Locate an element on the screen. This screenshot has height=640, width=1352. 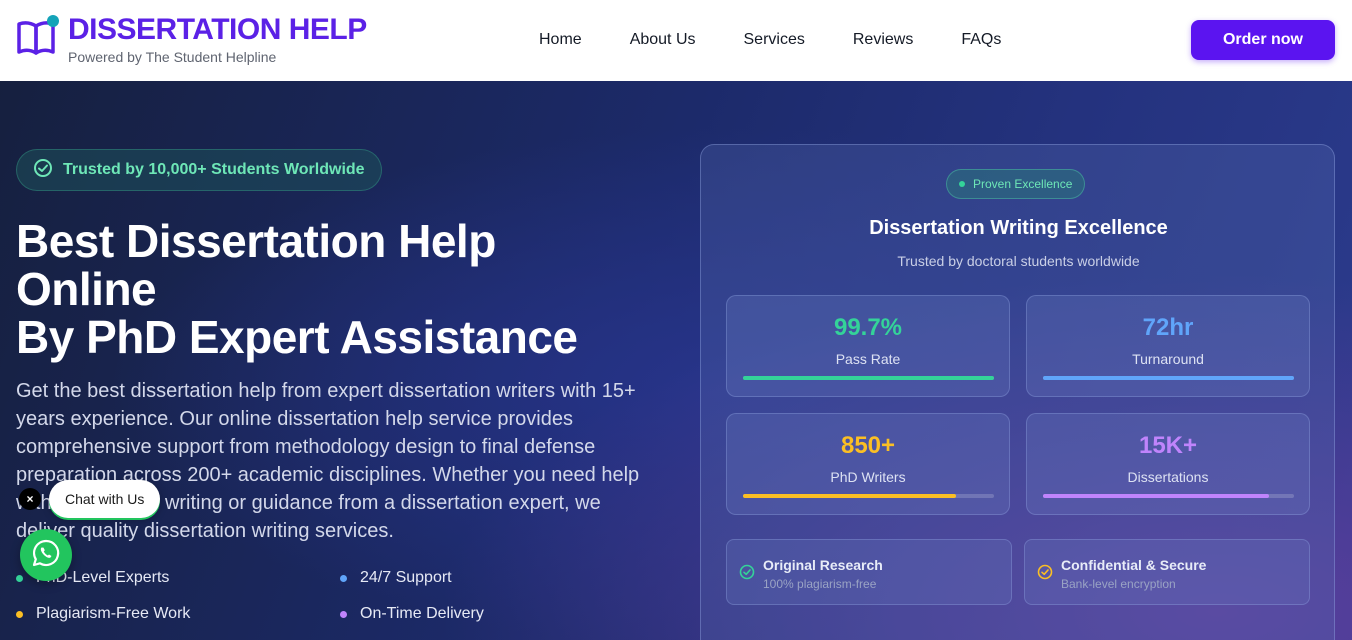
feature-label: Plagiarism-Free Work is located at coordinates (113, 613).